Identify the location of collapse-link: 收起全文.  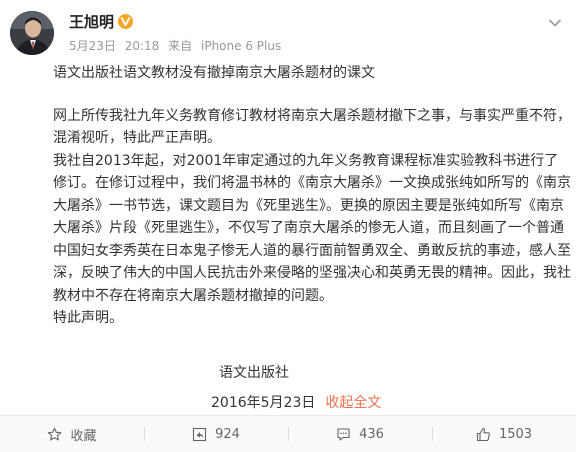
(353, 403).